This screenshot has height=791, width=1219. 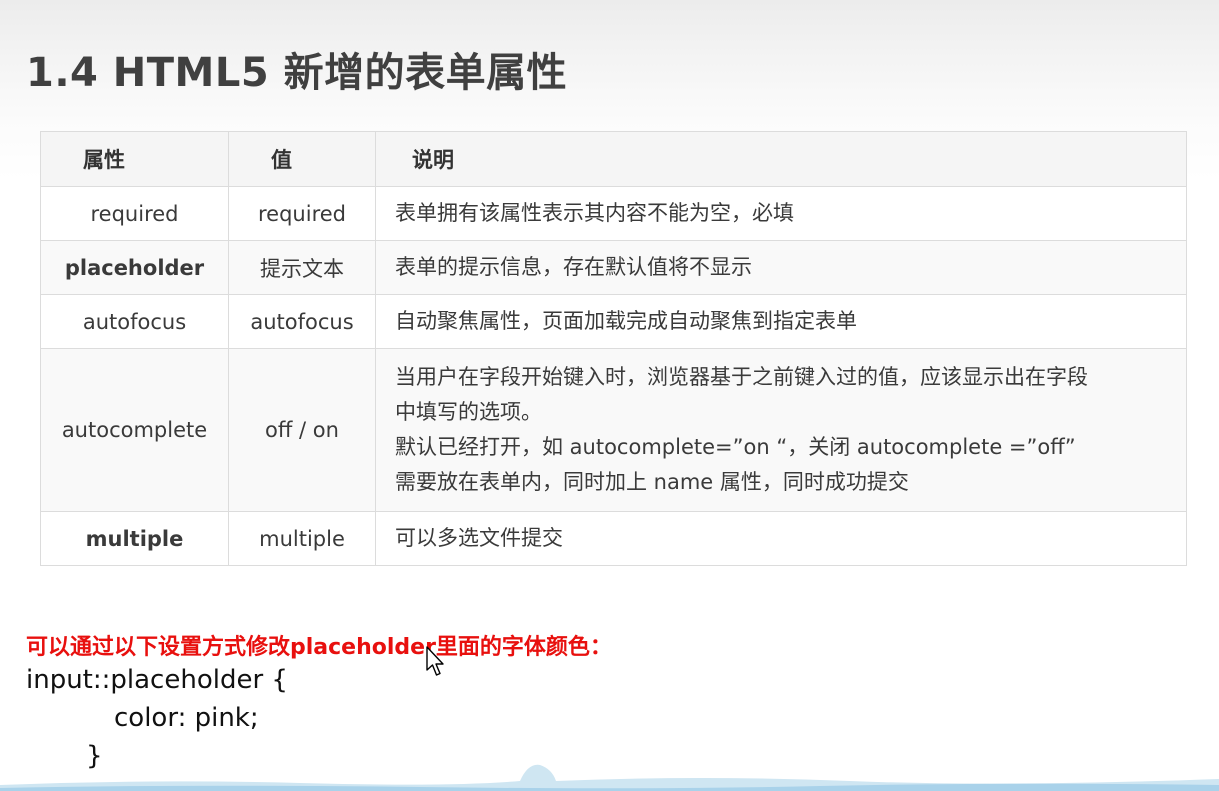 What do you see at coordinates (186, 718) in the screenshot?
I see `code-line: color: pink;` at bounding box center [186, 718].